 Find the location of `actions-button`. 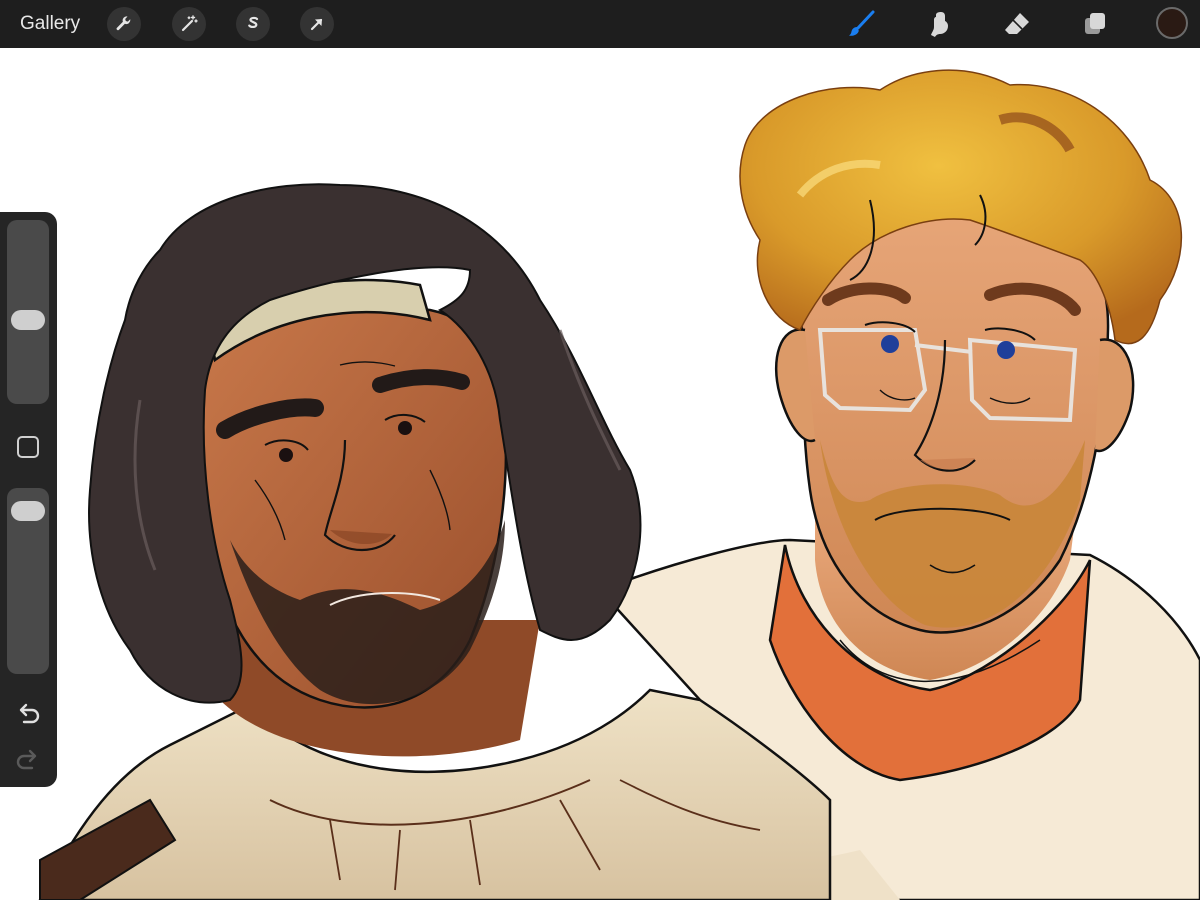

actions-button is located at coordinates (124, 24).